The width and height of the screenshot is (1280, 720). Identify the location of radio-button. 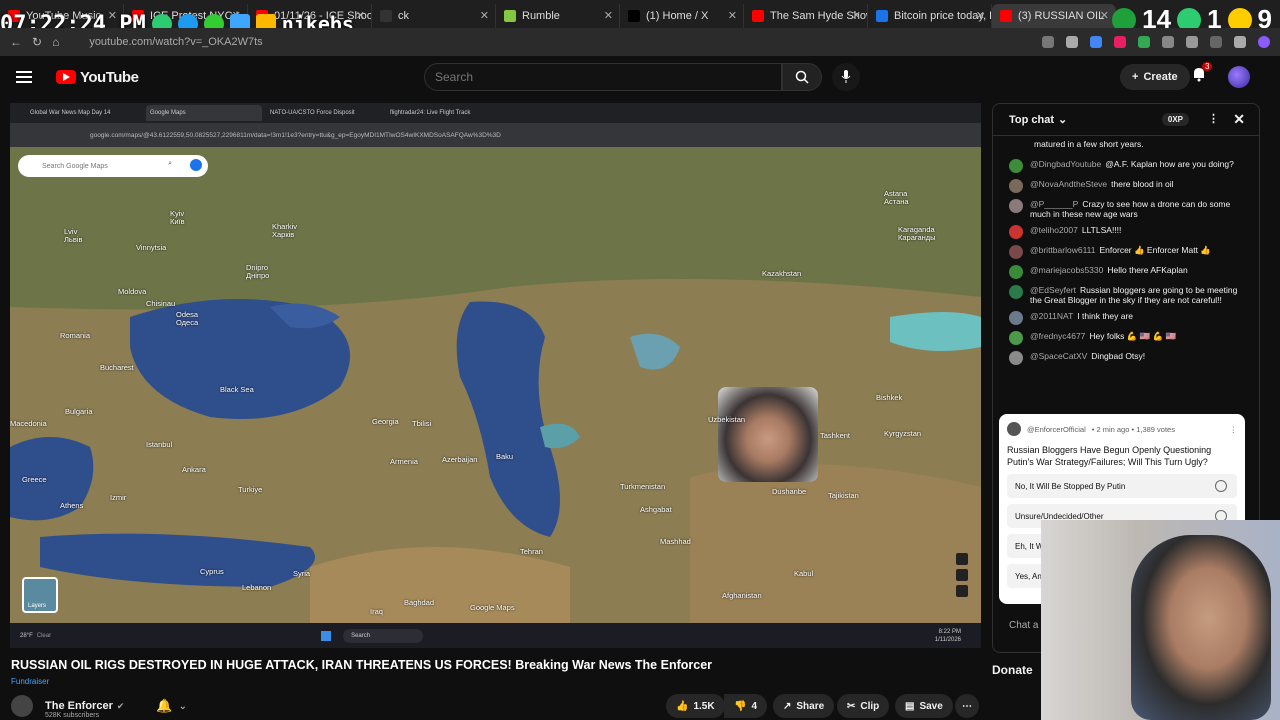
(1221, 486).